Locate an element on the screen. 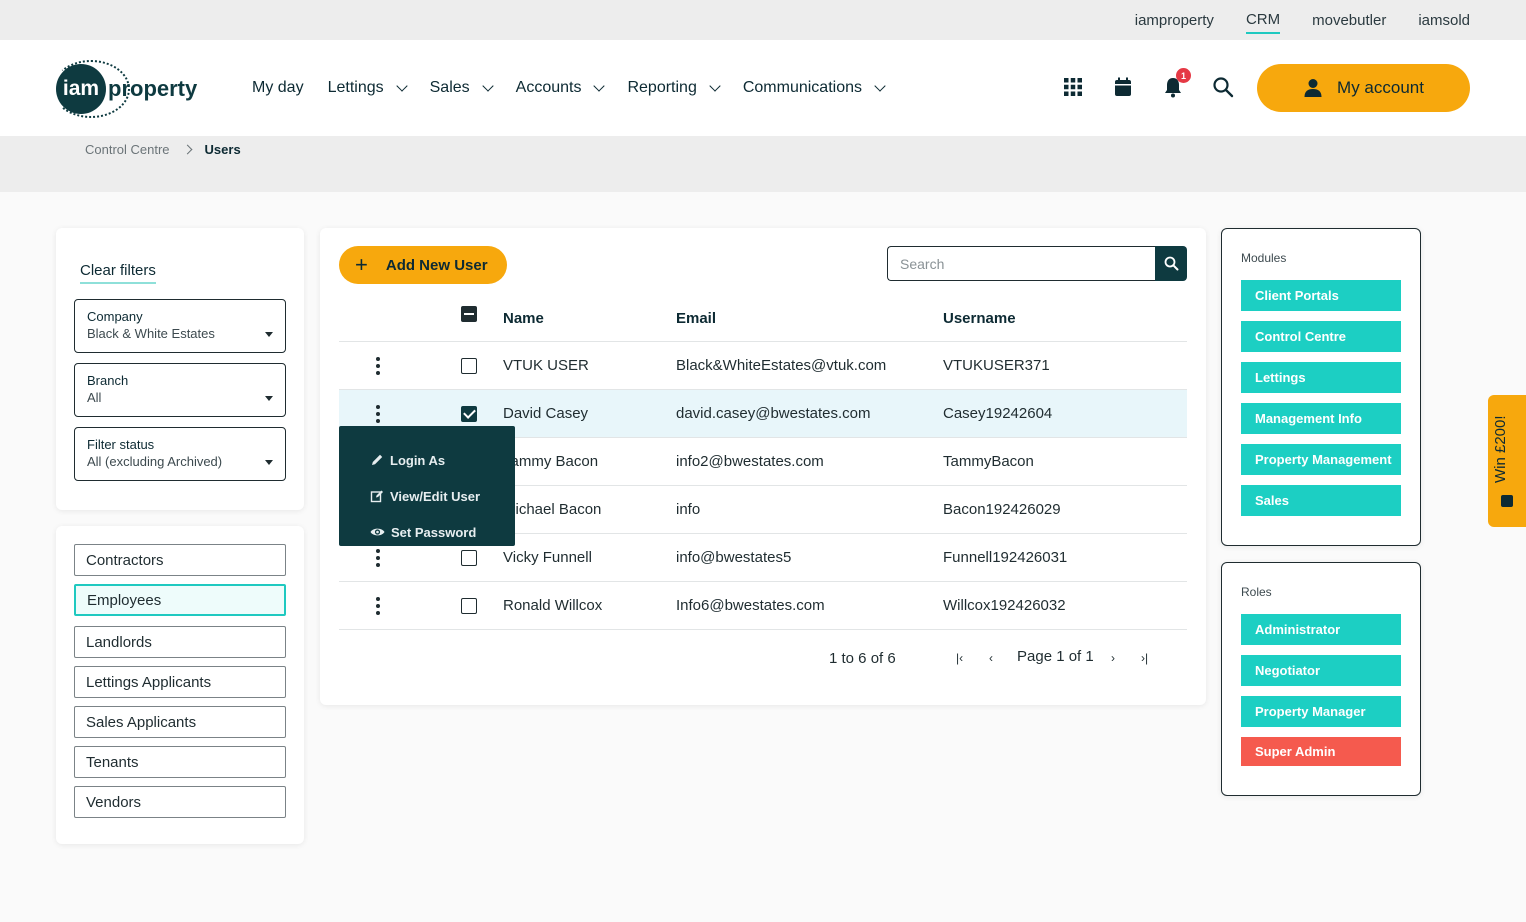 The width and height of the screenshot is (1526, 922). search-button is located at coordinates (1171, 263).